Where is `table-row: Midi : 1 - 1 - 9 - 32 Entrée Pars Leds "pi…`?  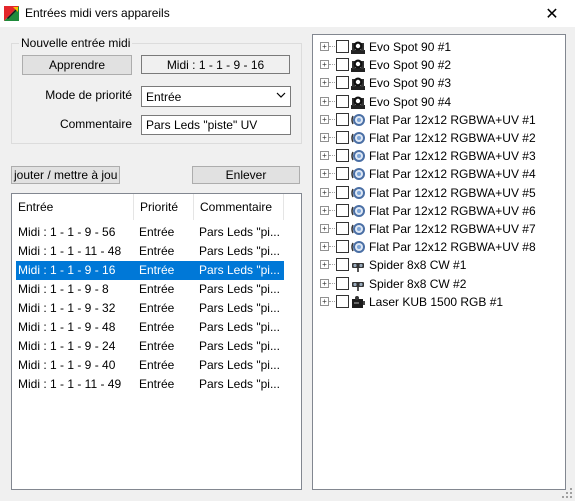 table-row: Midi : 1 - 1 - 9 - 32 Entrée Pars Leds "pi… is located at coordinates (150, 308).